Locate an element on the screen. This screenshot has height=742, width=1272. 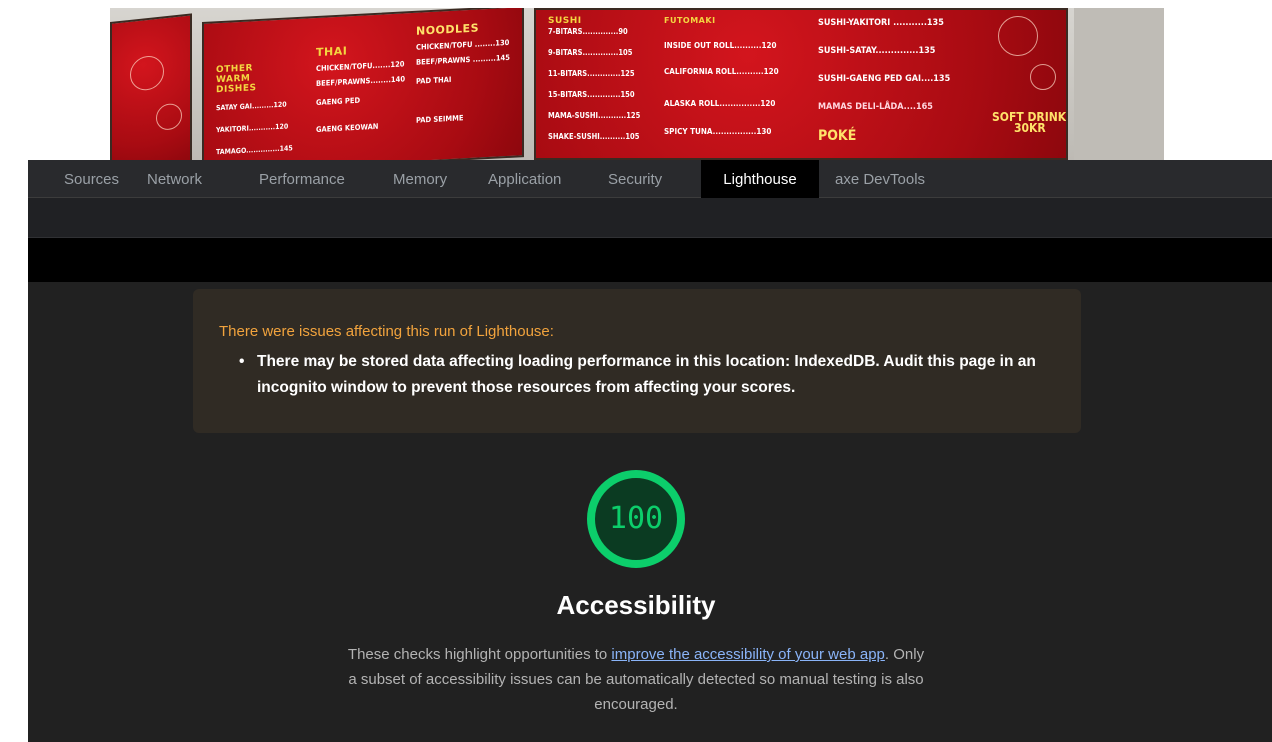
board-line: CHICKEN/TOFU.......120 is located at coordinates (360, 66).